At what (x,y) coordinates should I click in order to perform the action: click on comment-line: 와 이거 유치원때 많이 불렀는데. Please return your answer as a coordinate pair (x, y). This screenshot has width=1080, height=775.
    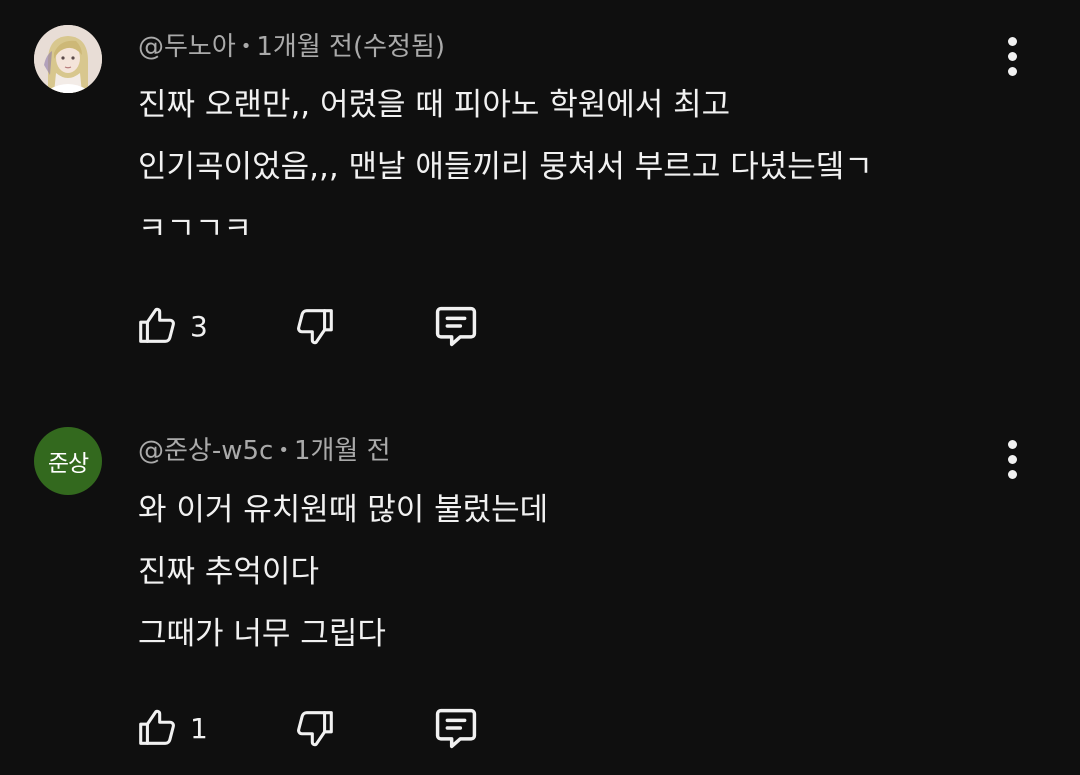
    Looking at the image, I should click on (343, 510).